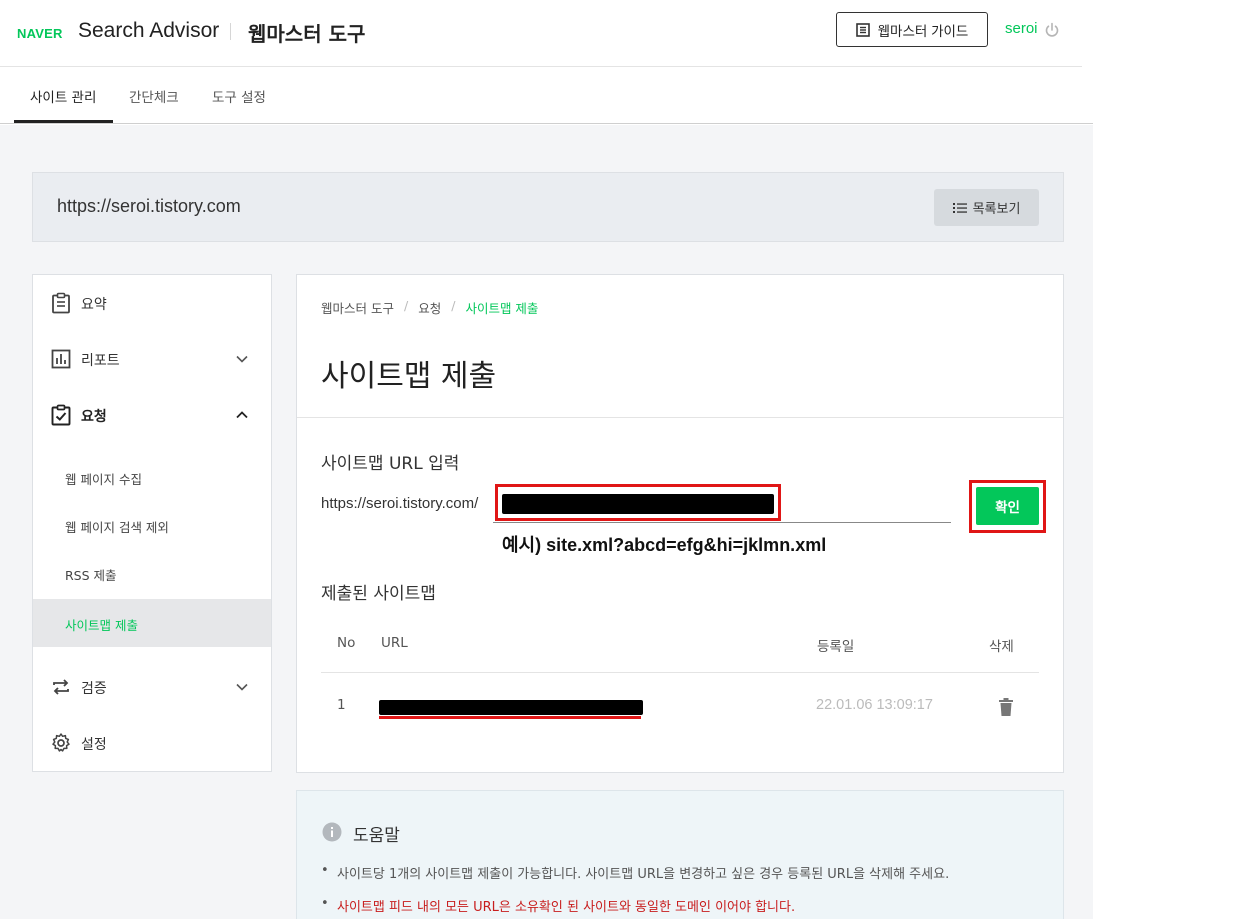 This screenshot has width=1256, height=919. I want to click on page-title: 사이트맵 제출, so click(409, 376).